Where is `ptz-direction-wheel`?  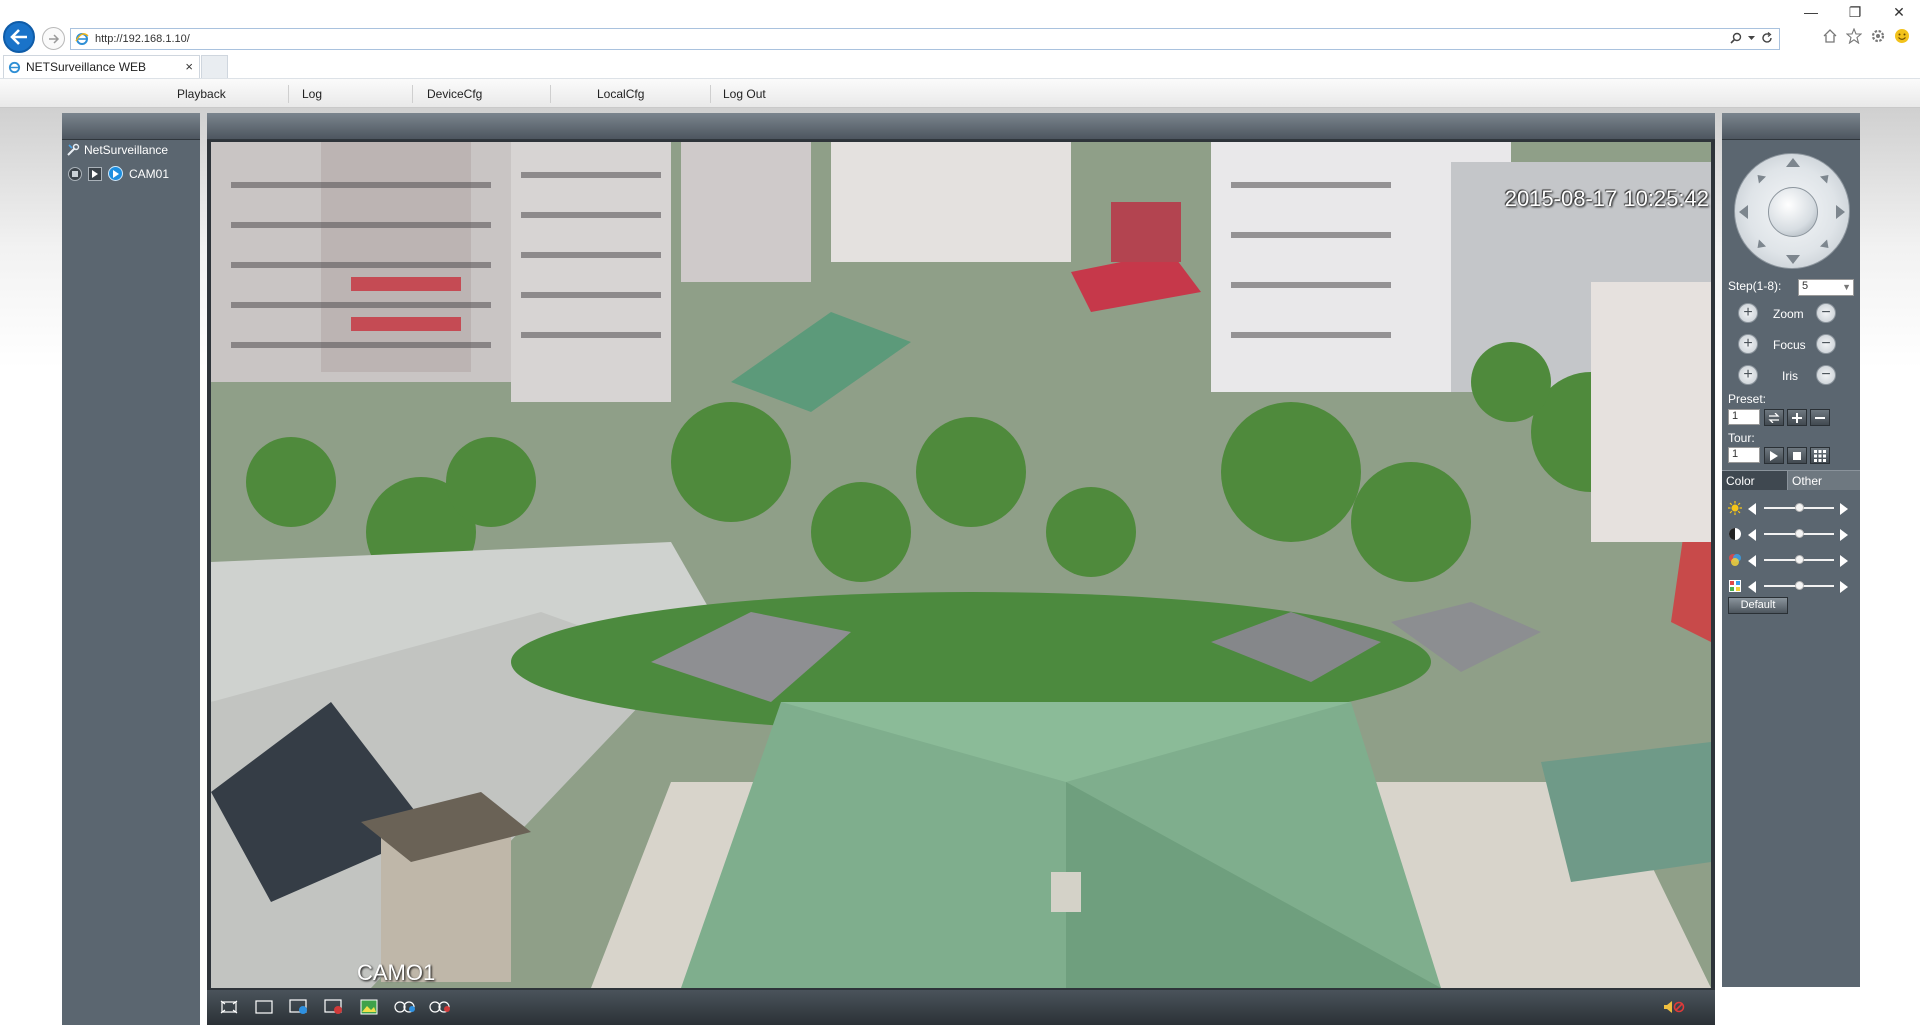 ptz-direction-wheel is located at coordinates (1792, 211).